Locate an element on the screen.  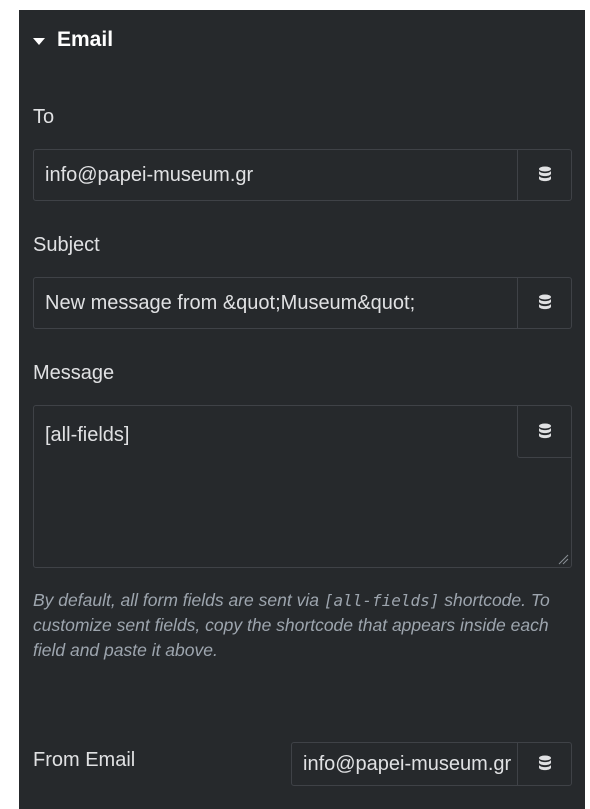
to-input: info@papei-museum.gr is located at coordinates (275, 175).